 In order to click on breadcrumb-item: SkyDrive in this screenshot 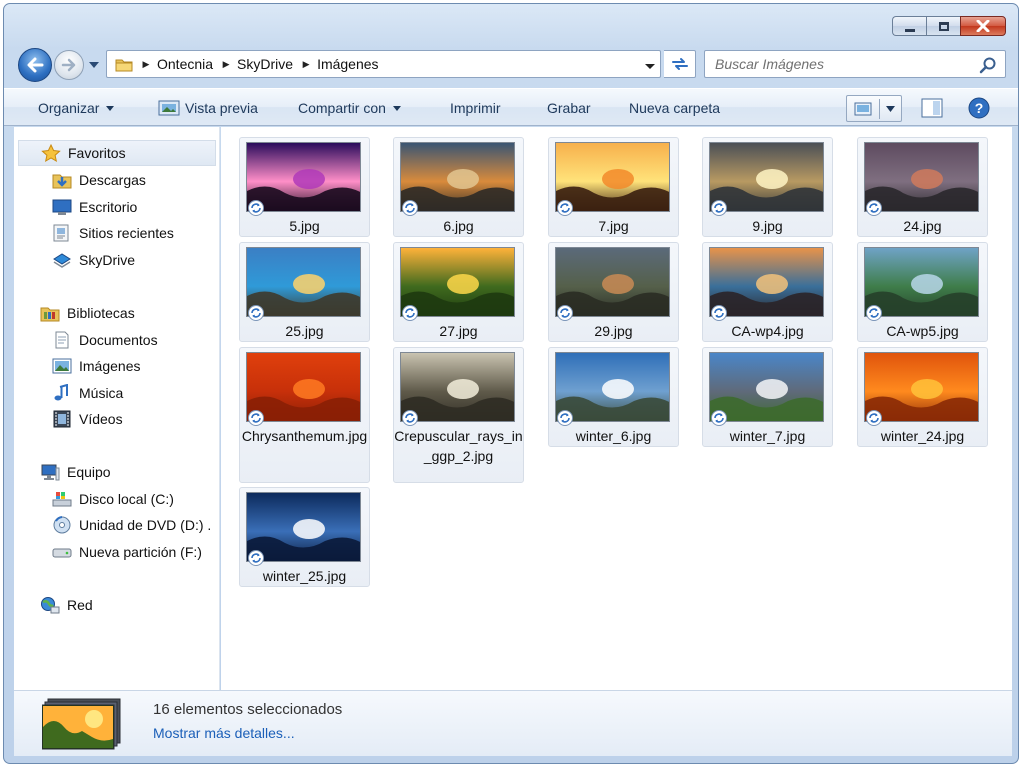, I will do `click(266, 64)`.